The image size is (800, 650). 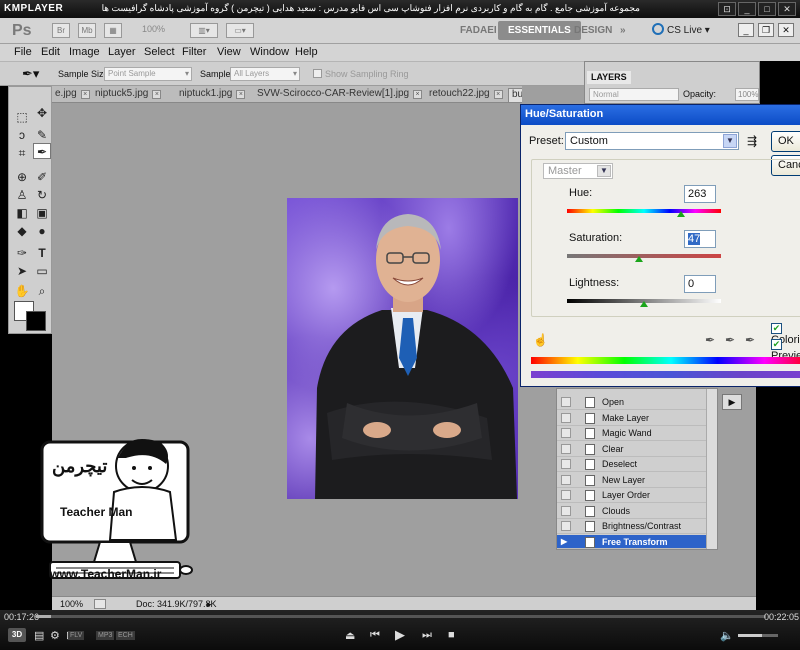 What do you see at coordinates (746, 30) in the screenshot?
I see `ps-minimize-icon: _` at bounding box center [746, 30].